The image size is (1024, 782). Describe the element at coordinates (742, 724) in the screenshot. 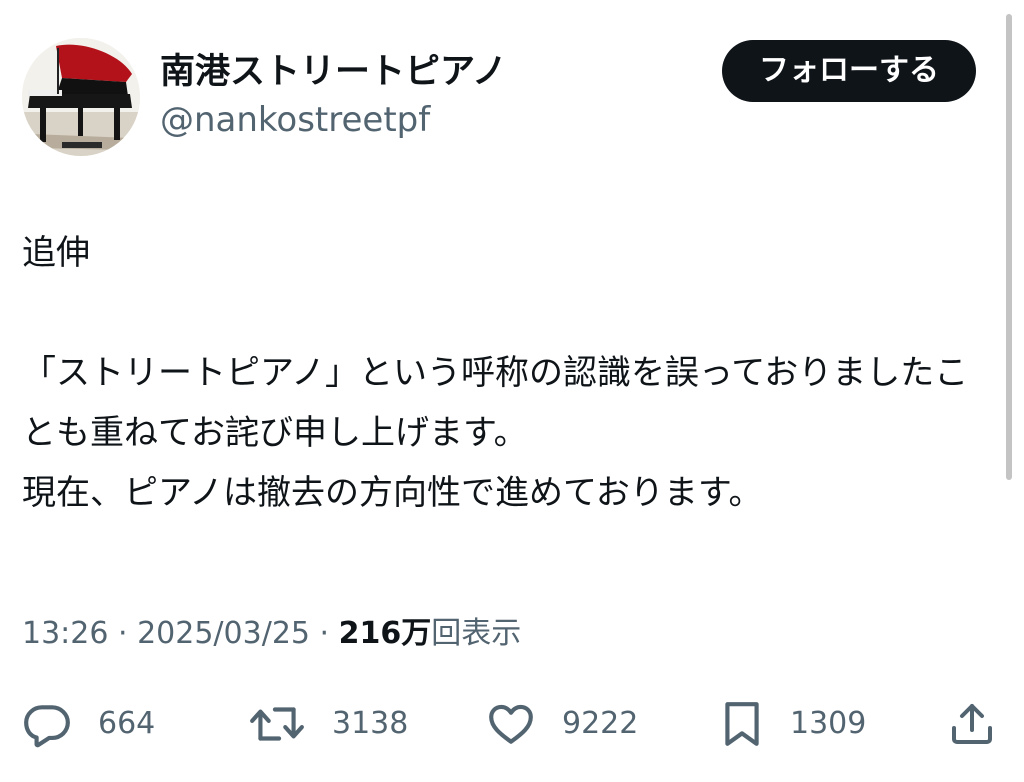

I see `bookmark-icon` at that location.